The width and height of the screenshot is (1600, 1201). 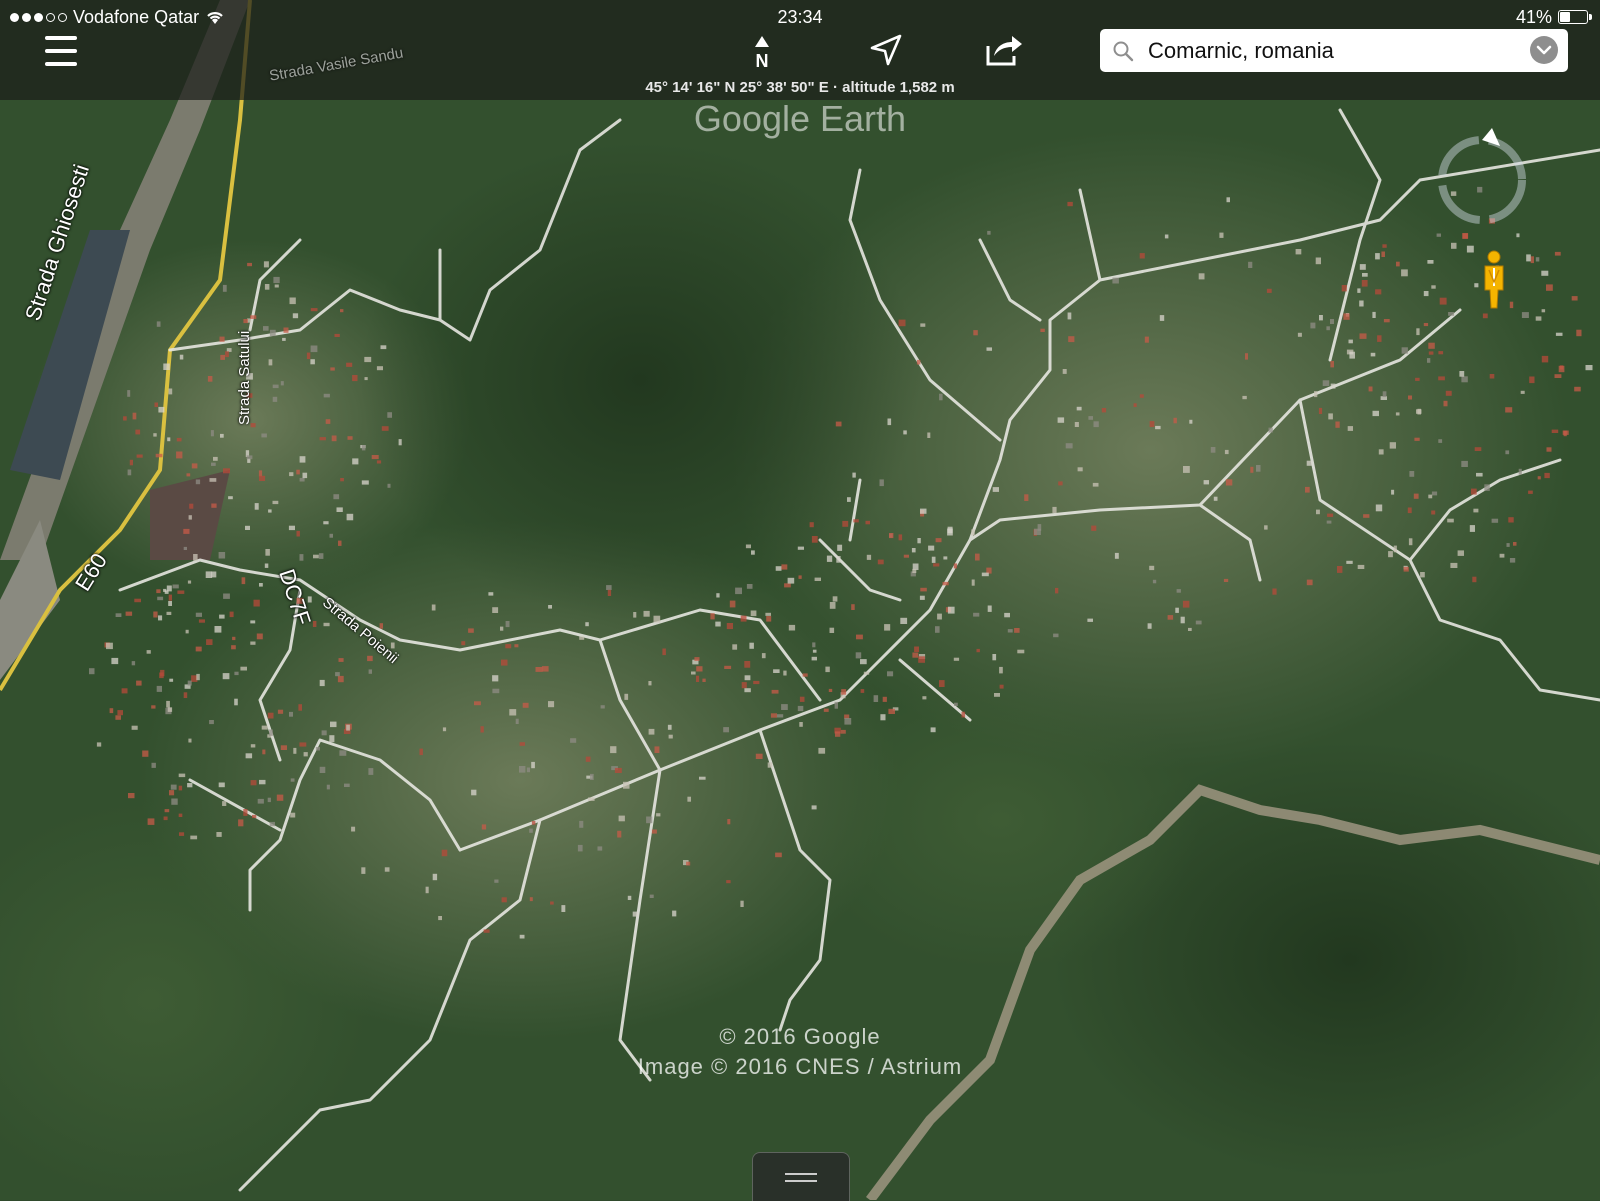 What do you see at coordinates (1554, 17) in the screenshot?
I see `status-bar-right: 41%` at bounding box center [1554, 17].